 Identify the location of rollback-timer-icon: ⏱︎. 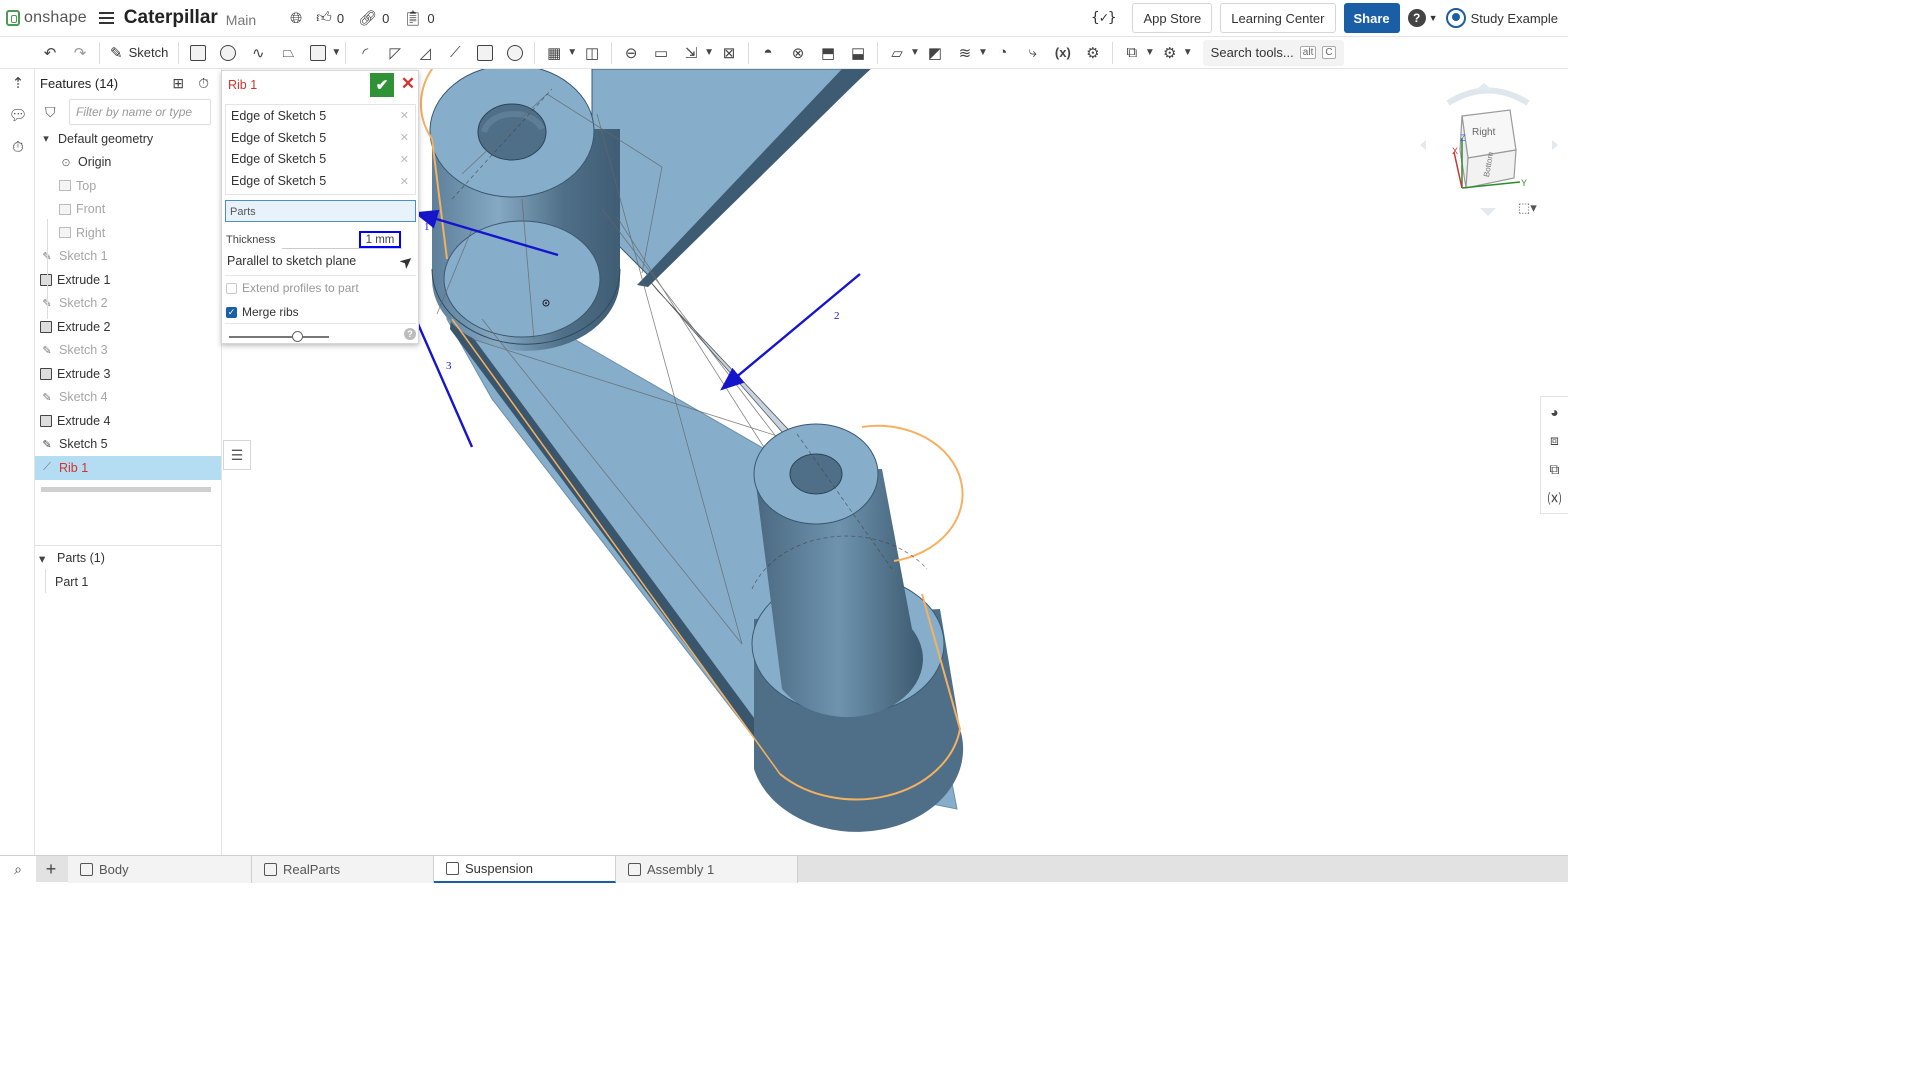
(203, 83).